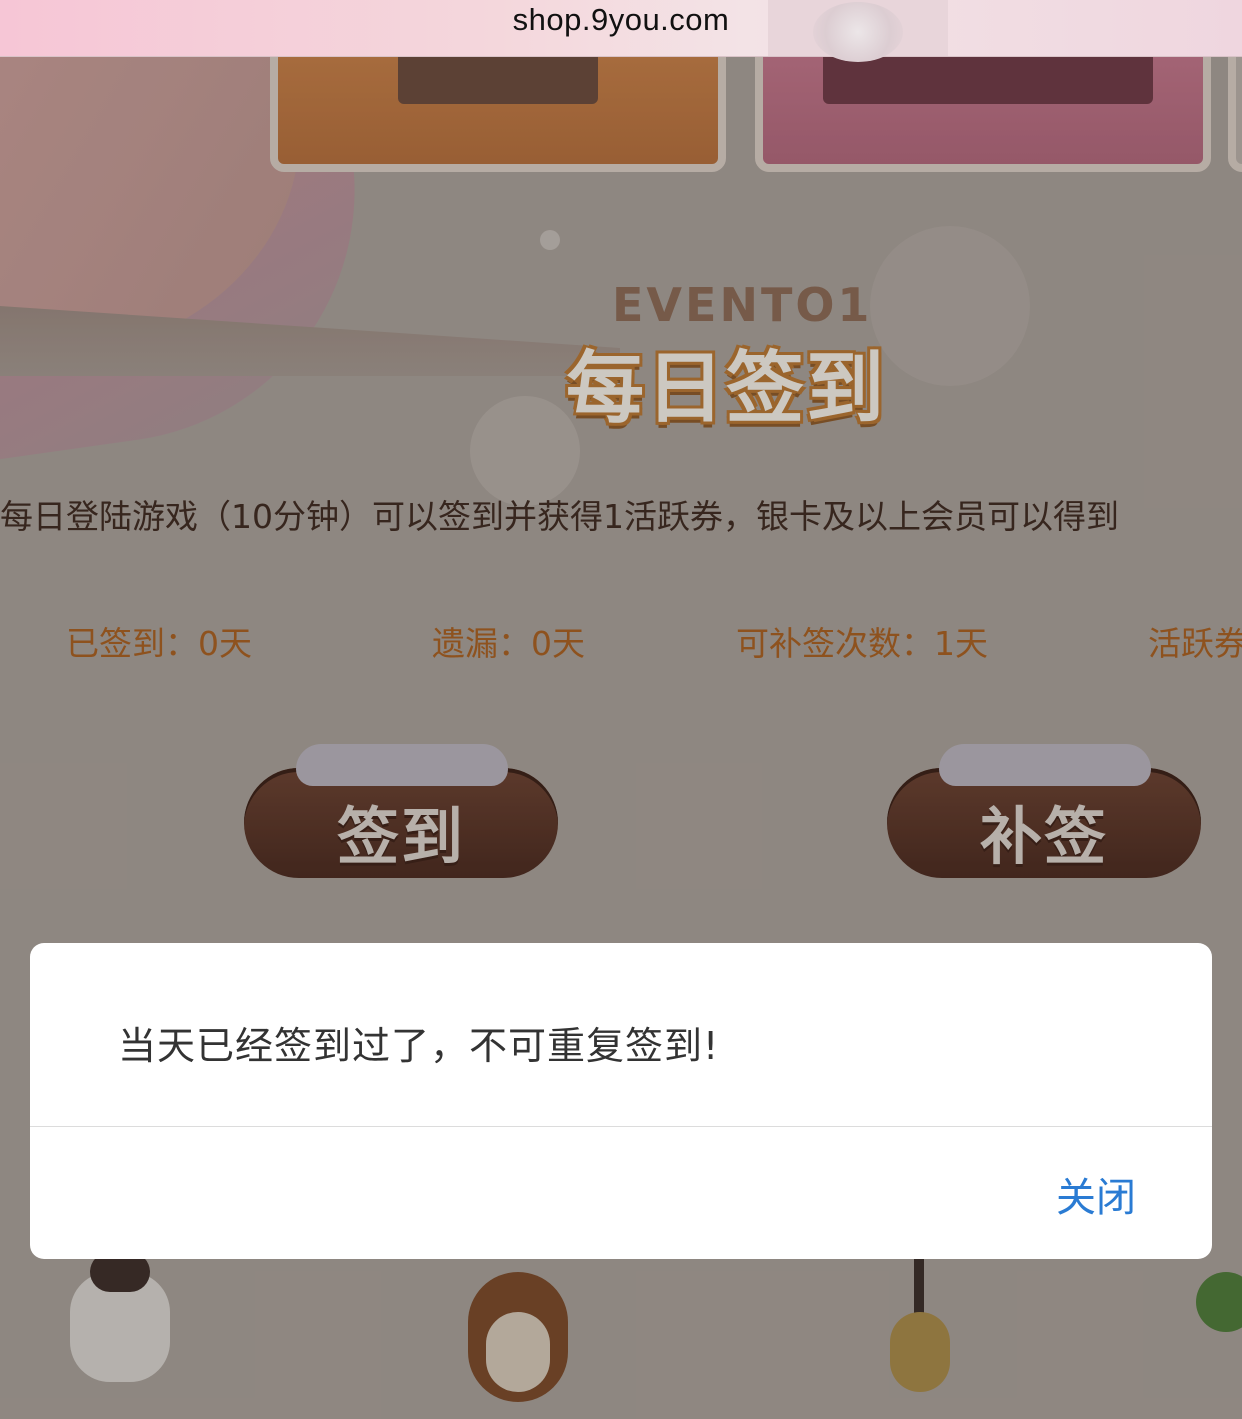 This screenshot has height=1419, width=1242. I want to click on dialog-divider, so click(621, 1126).